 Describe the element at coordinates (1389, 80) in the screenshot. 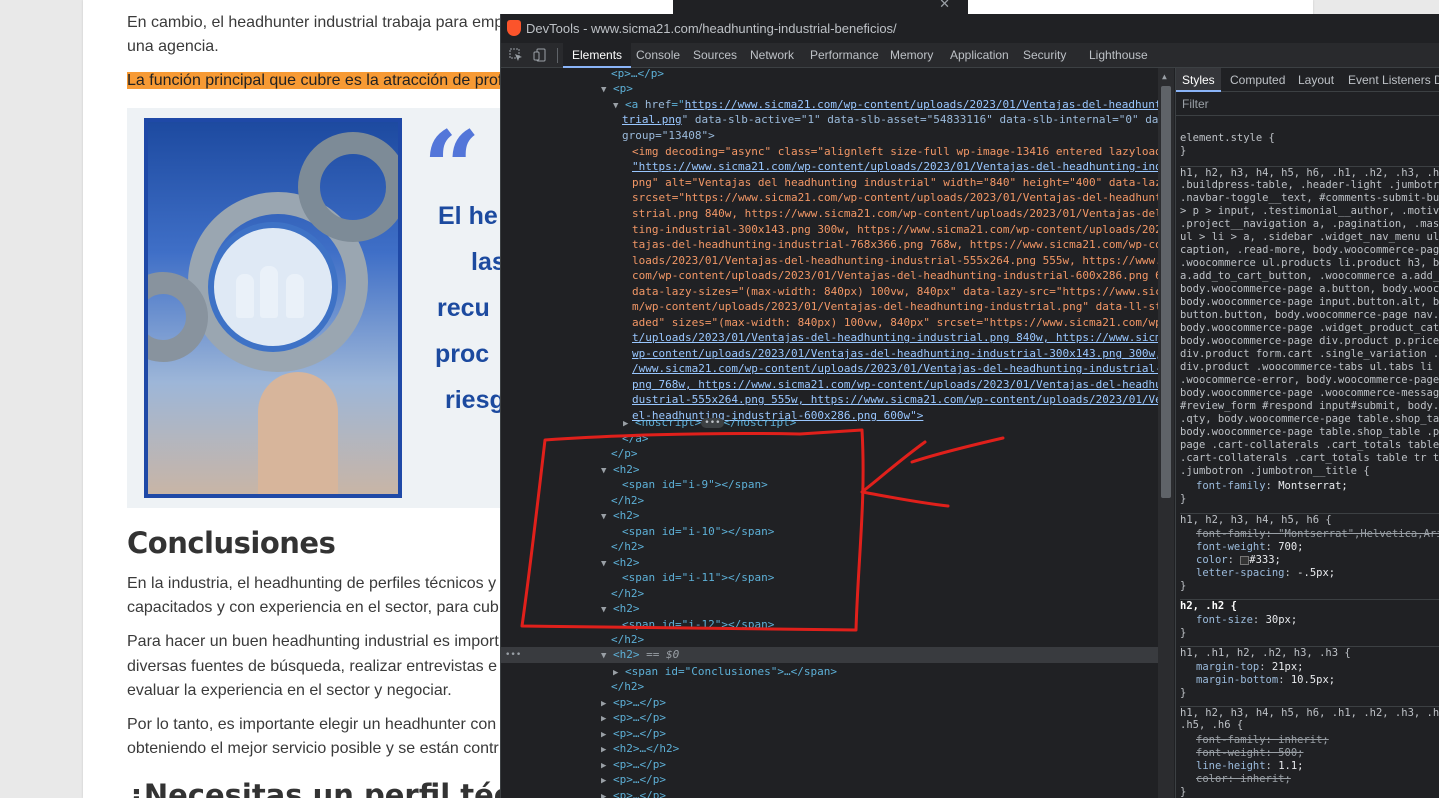

I see `tab-event-listeners: Event Listeners` at that location.